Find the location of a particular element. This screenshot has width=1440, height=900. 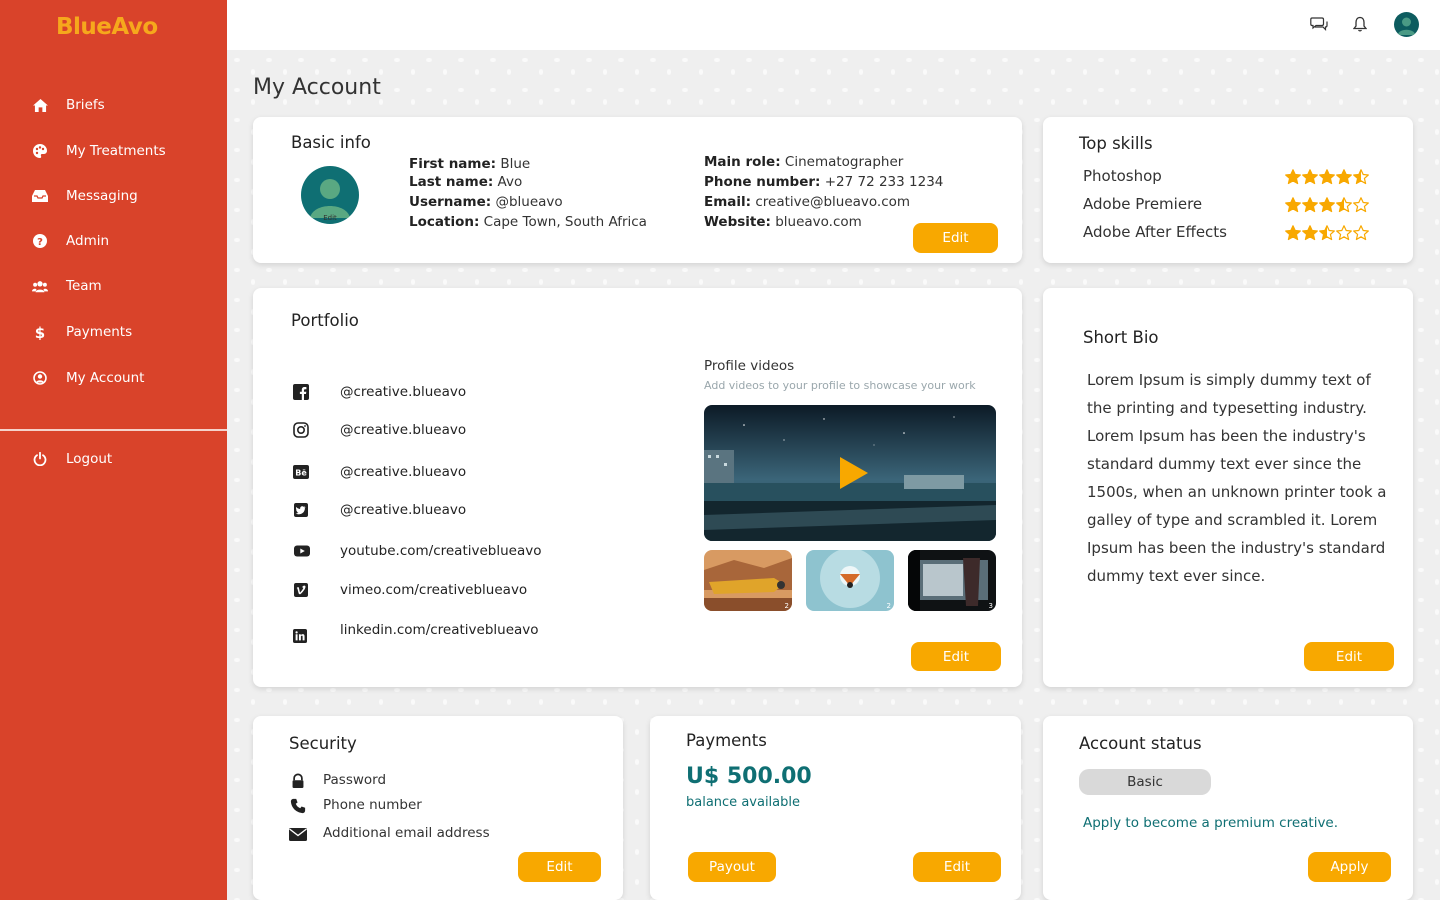

behance-icon: Bē is located at coordinates (301, 472).